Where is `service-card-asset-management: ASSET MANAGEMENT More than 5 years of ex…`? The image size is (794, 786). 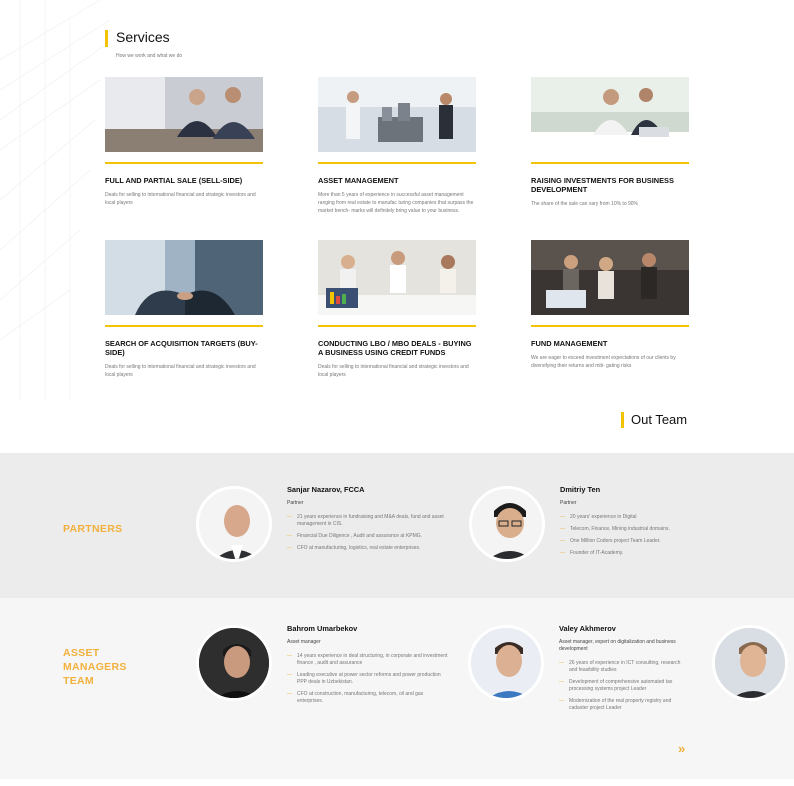 service-card-asset-management: ASSET MANAGEMENT More than 5 years of ex… is located at coordinates (397, 146).